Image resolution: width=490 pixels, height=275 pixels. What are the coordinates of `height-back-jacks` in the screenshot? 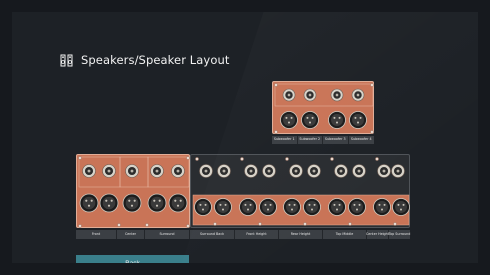 It's located at (301, 191).